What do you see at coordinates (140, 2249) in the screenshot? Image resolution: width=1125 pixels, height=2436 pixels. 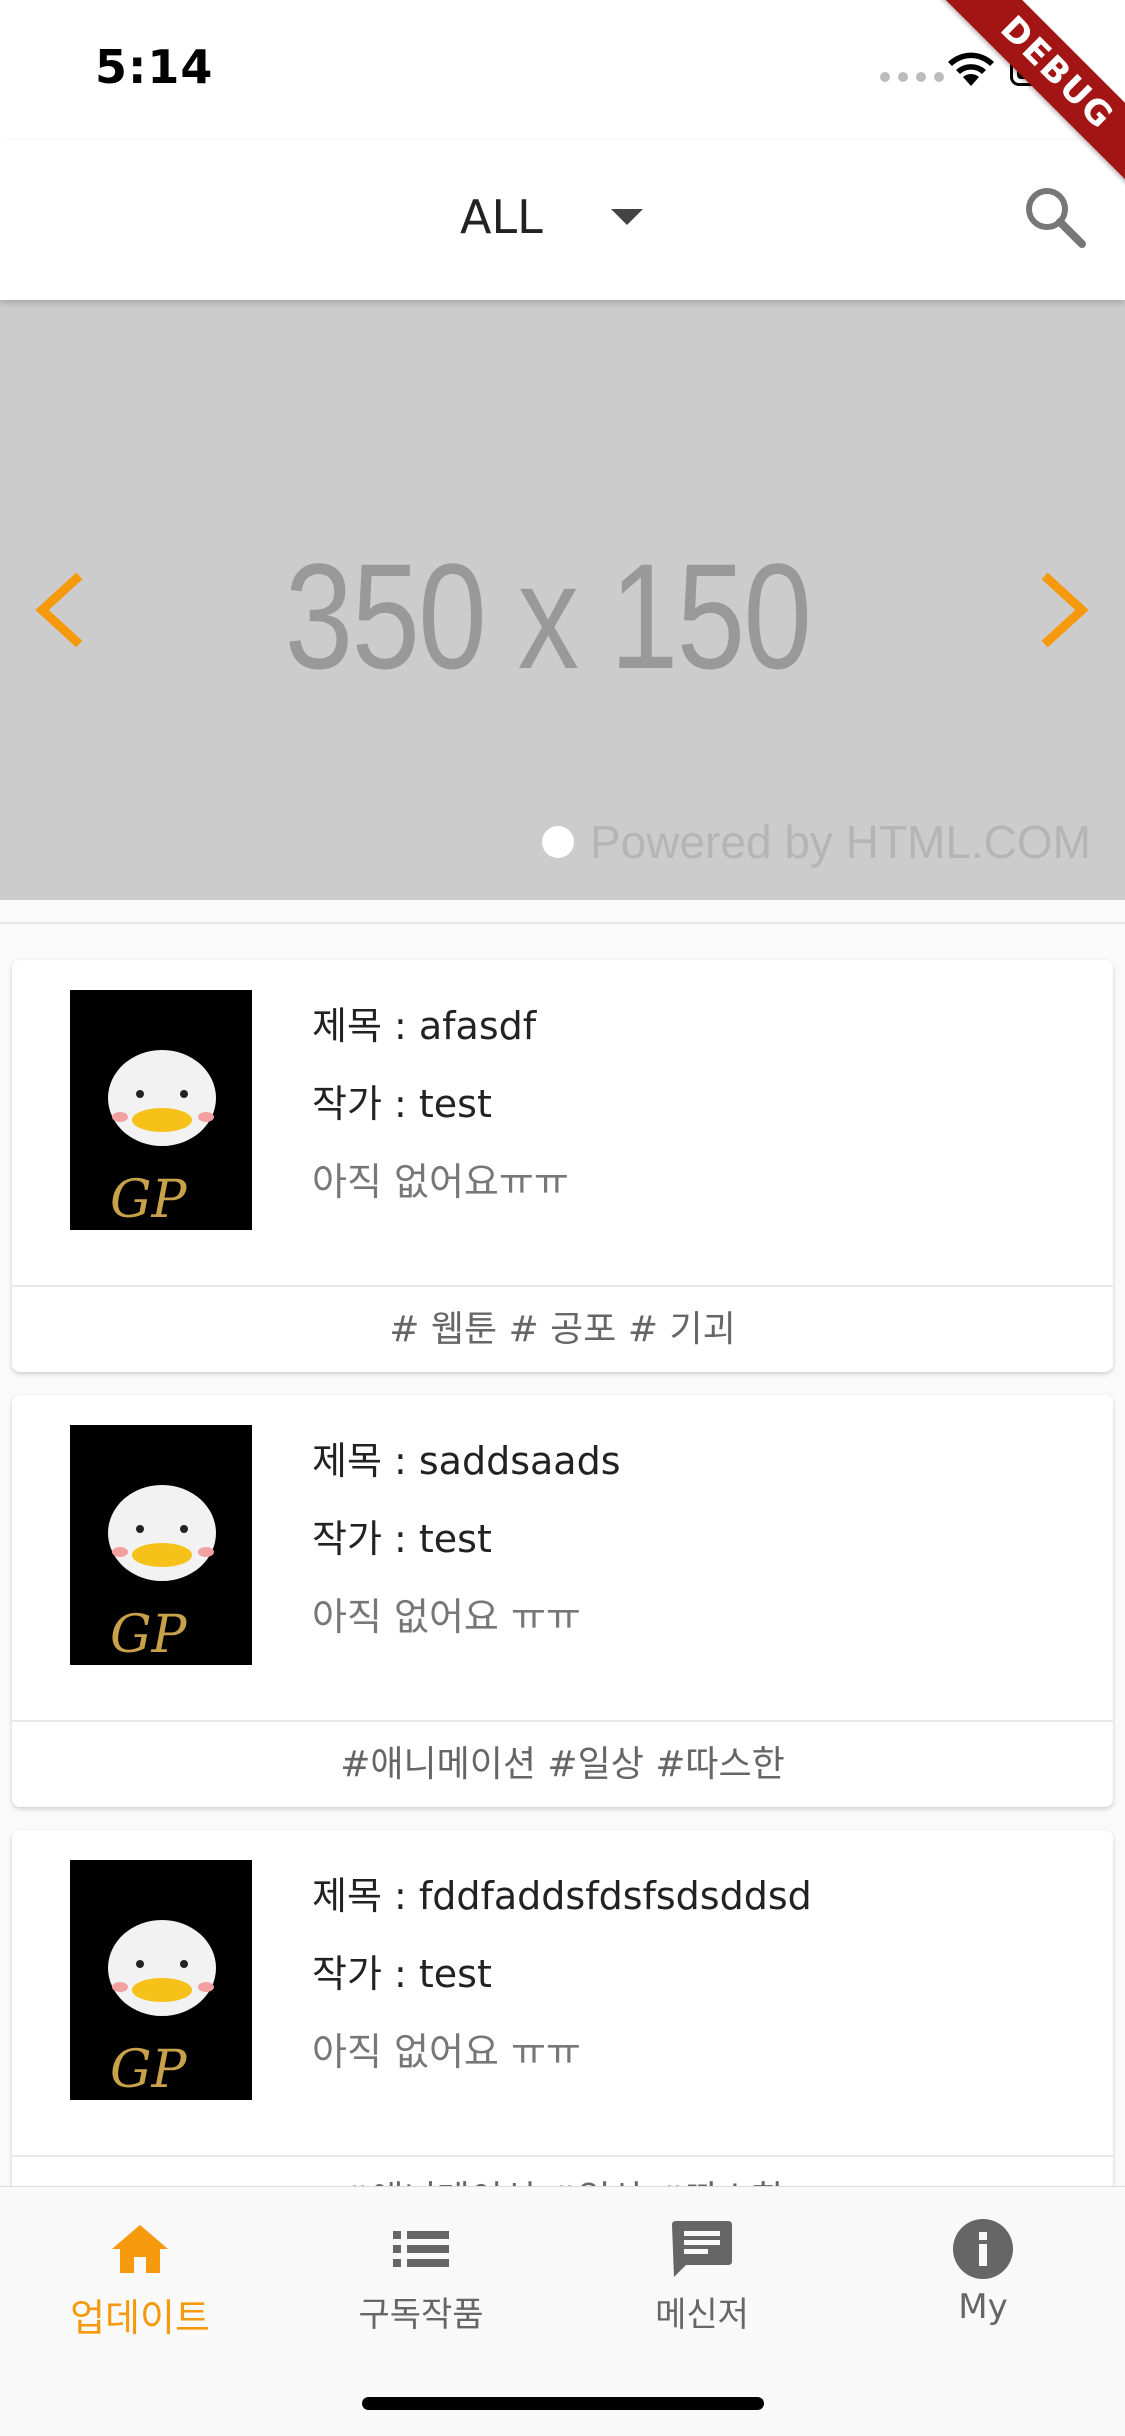 I see `home-icon` at bounding box center [140, 2249].